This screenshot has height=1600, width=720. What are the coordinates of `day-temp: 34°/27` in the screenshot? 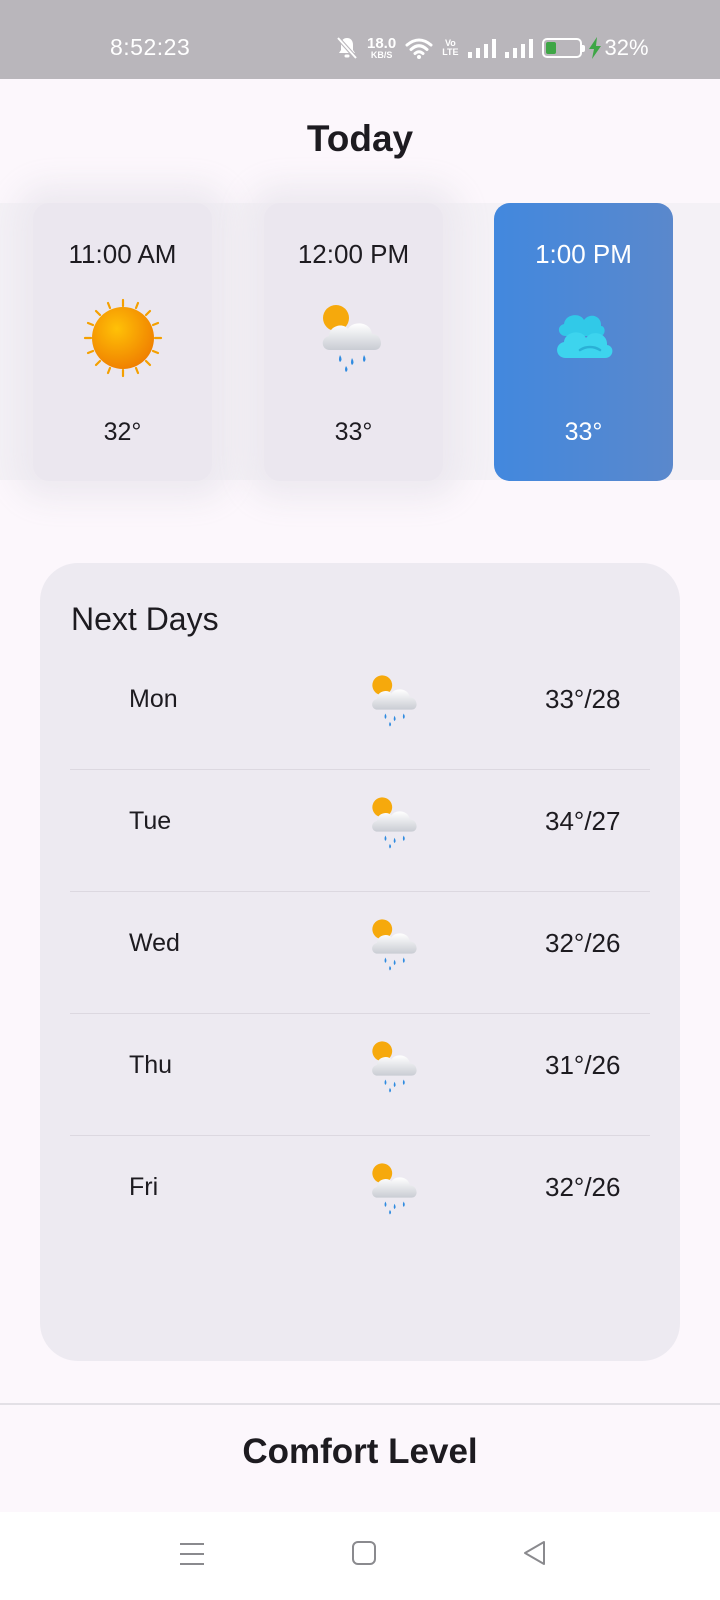 It's located at (583, 821).